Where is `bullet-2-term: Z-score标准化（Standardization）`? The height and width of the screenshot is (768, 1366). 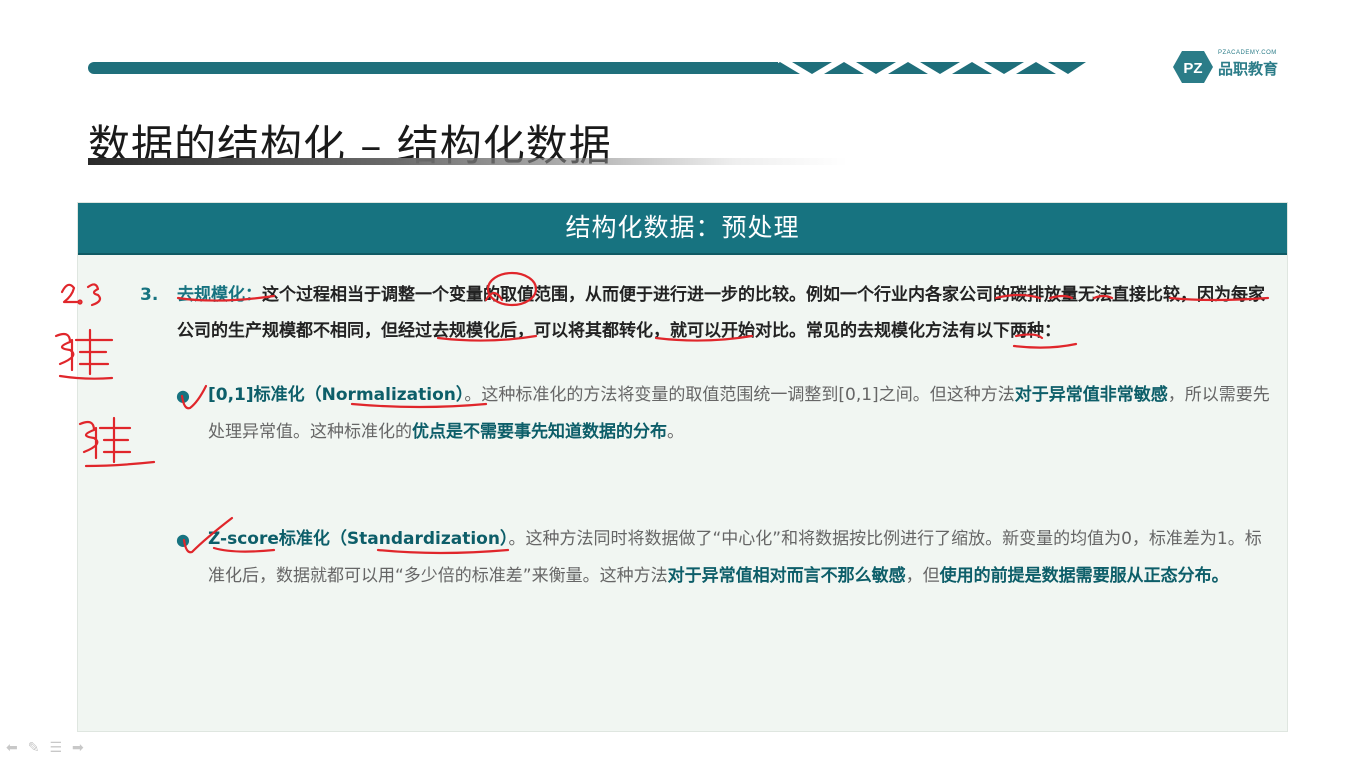
bullet-2-term: Z-score标准化（Standardization） is located at coordinates (358, 539).